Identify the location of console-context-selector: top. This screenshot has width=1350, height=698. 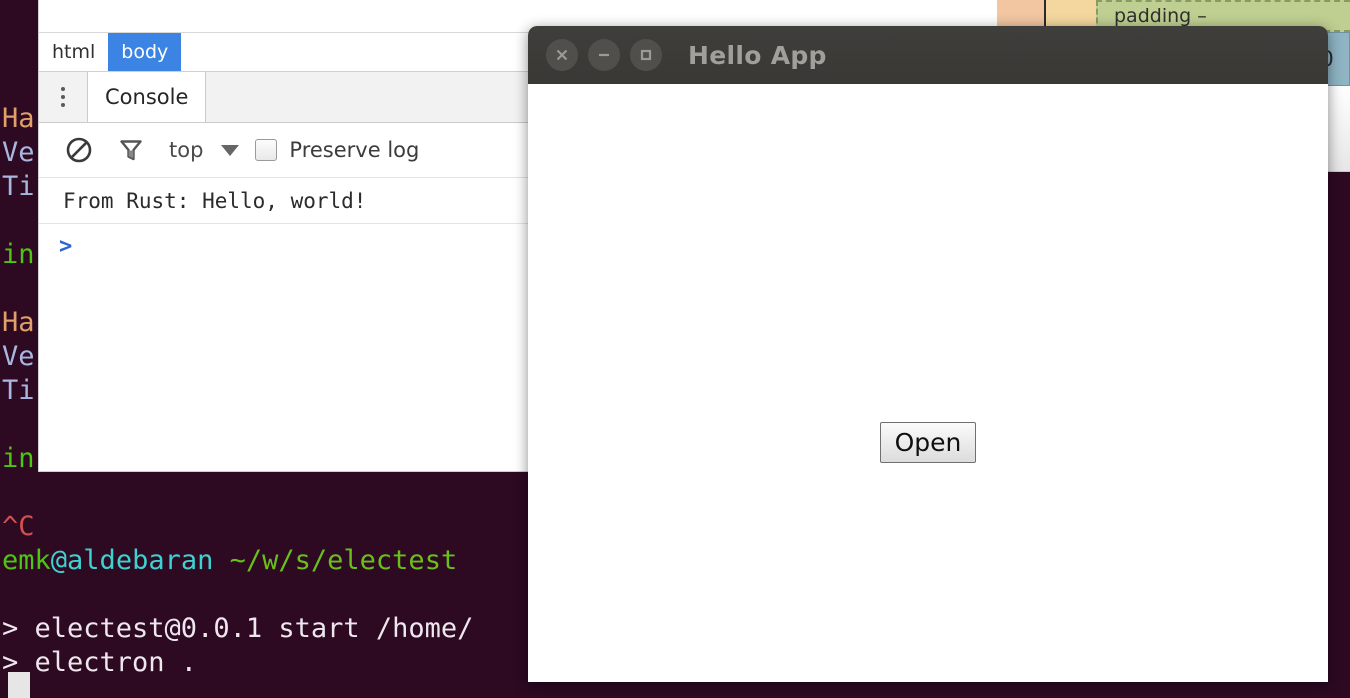
(185, 150).